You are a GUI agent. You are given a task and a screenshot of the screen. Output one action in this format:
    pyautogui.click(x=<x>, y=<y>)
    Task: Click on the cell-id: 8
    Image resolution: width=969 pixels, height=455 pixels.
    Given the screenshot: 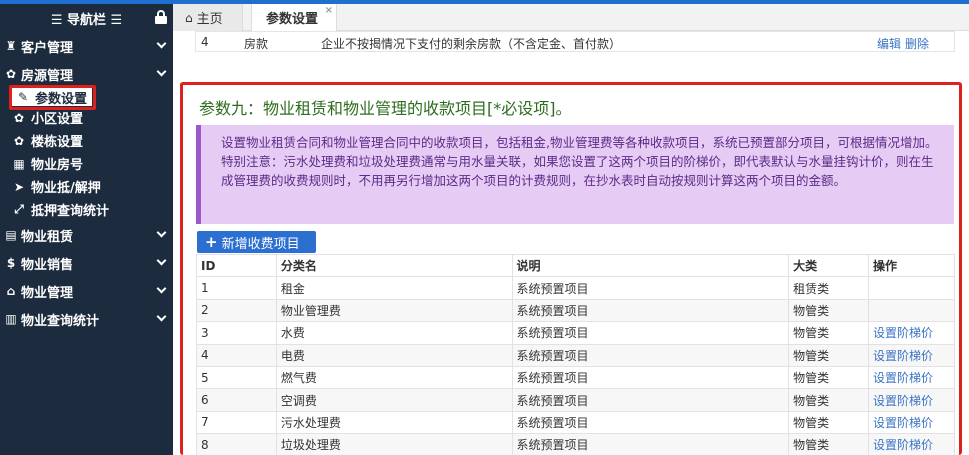 What is the action you would take?
    pyautogui.click(x=236, y=444)
    